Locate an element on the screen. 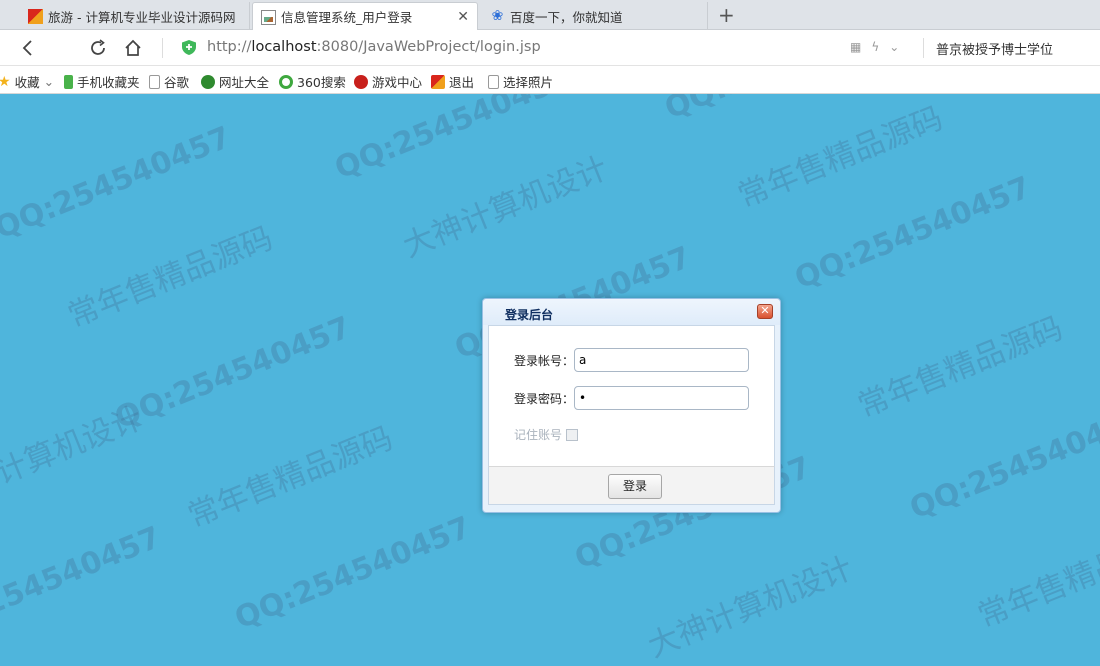 The width and height of the screenshot is (1100, 666). remember-label: 记住账号 is located at coordinates (538, 435).